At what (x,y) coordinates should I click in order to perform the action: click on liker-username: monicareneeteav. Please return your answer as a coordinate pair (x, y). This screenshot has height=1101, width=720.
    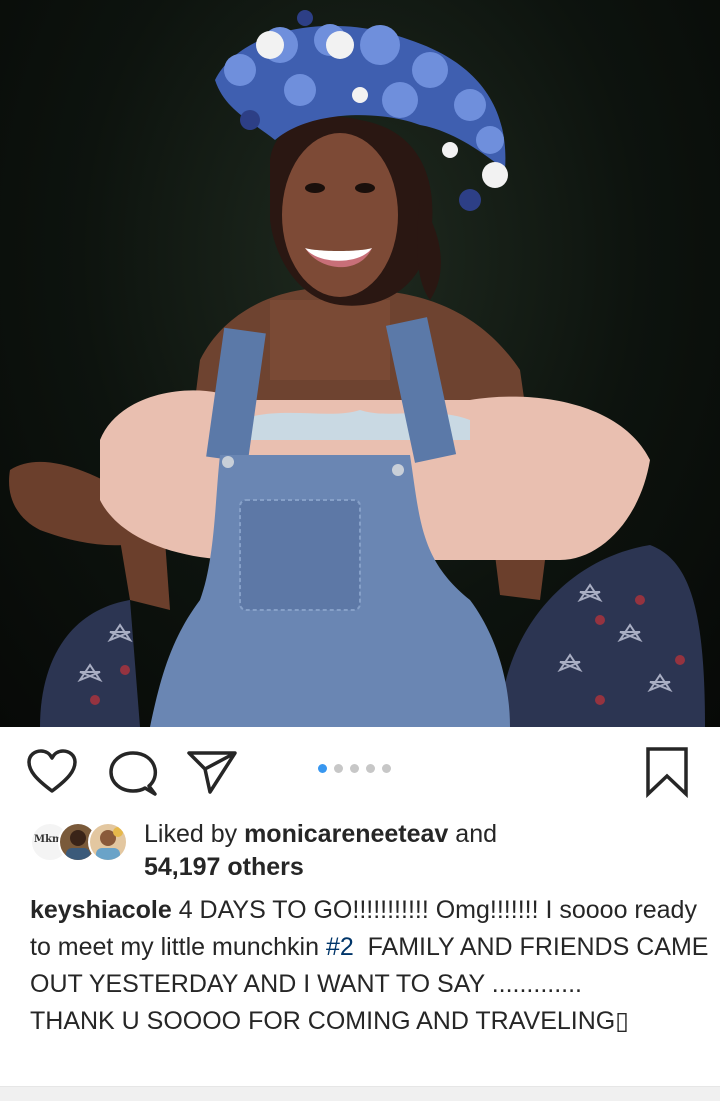
    Looking at the image, I should click on (346, 834).